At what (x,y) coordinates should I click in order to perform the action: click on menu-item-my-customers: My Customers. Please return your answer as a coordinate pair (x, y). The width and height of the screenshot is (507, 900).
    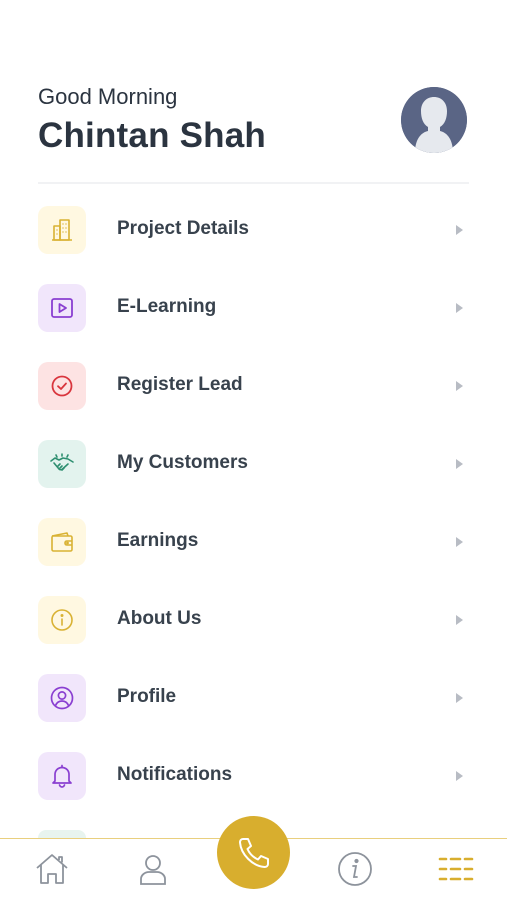
    Looking at the image, I should click on (253, 477).